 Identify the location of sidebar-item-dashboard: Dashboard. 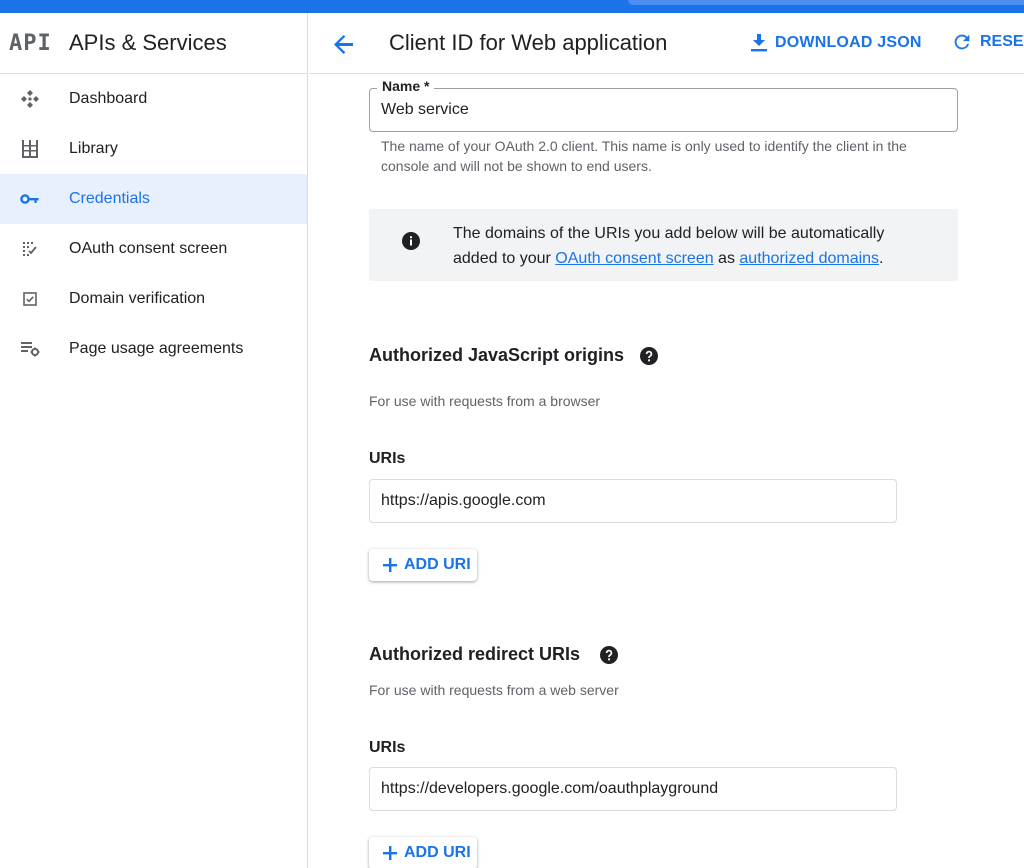
(153, 99).